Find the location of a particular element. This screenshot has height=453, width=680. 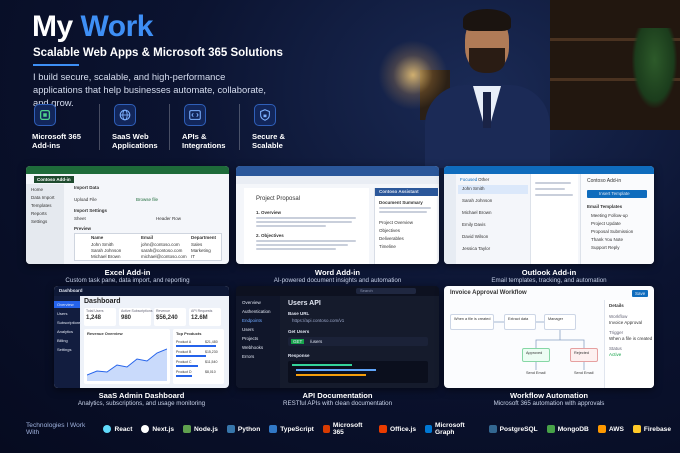

workflow-node-trigger: When a file is created is located at coordinates (472, 322).